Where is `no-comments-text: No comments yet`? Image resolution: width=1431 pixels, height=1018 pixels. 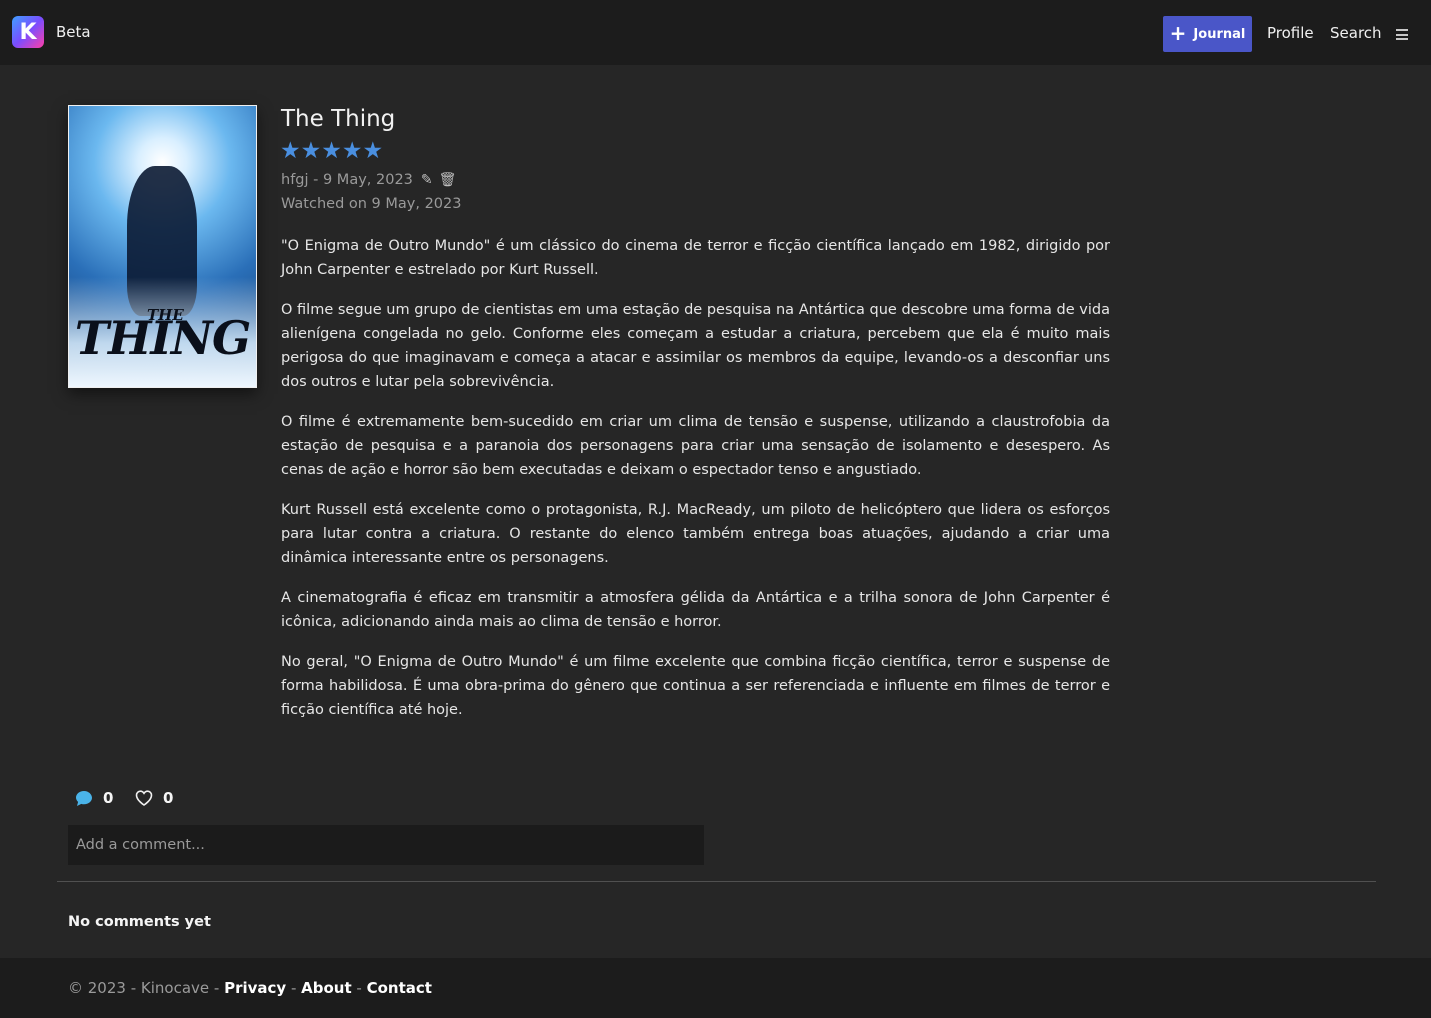
no-comments-text: No comments yet is located at coordinates (139, 922).